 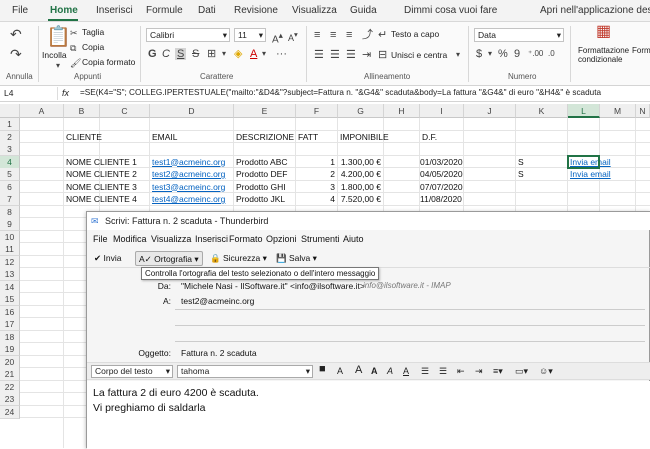 I want to click on cell-invia-email-link: Invia email, so click(x=590, y=174).